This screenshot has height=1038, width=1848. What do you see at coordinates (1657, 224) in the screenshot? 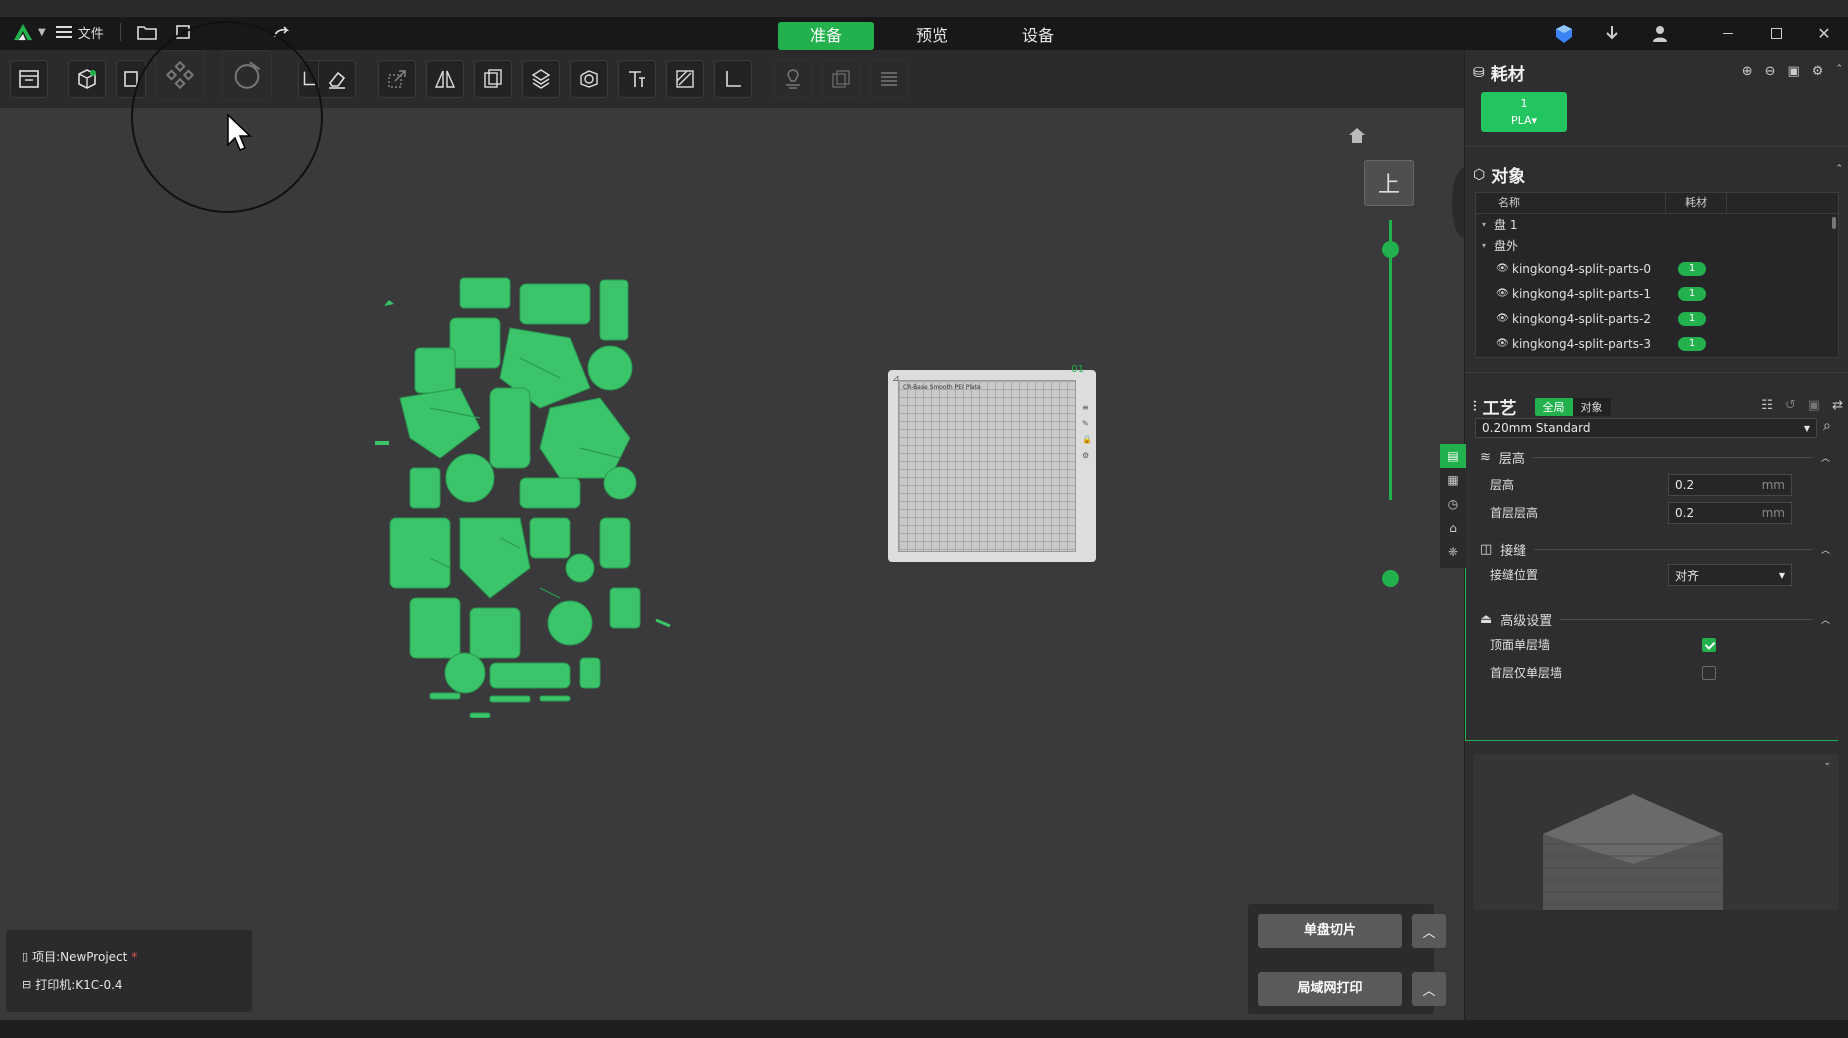
I see `tree-plate-1: ▾ 盘 1` at bounding box center [1657, 224].